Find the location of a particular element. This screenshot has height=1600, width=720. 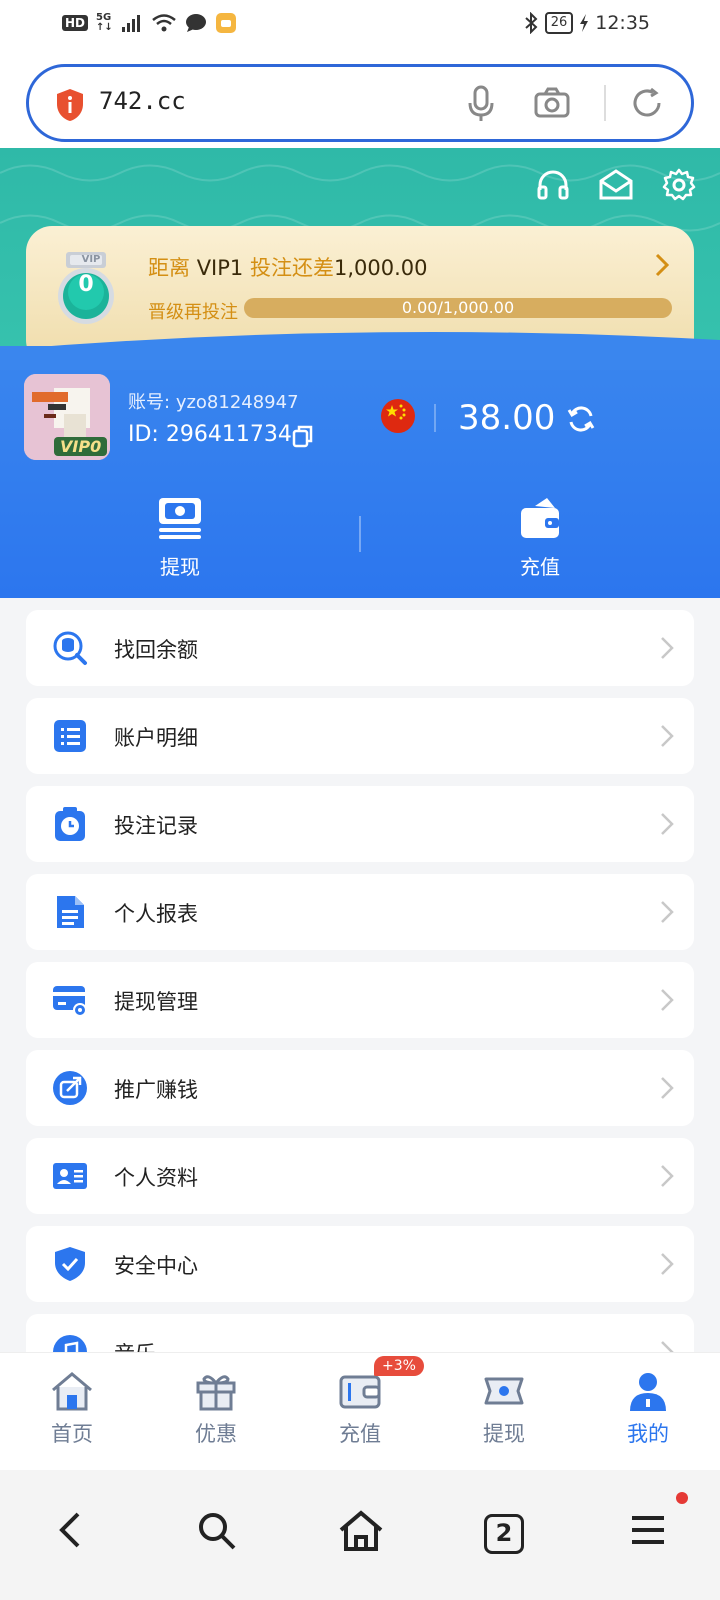

tab-promotions: 优惠 is located at coordinates (216, 1409).